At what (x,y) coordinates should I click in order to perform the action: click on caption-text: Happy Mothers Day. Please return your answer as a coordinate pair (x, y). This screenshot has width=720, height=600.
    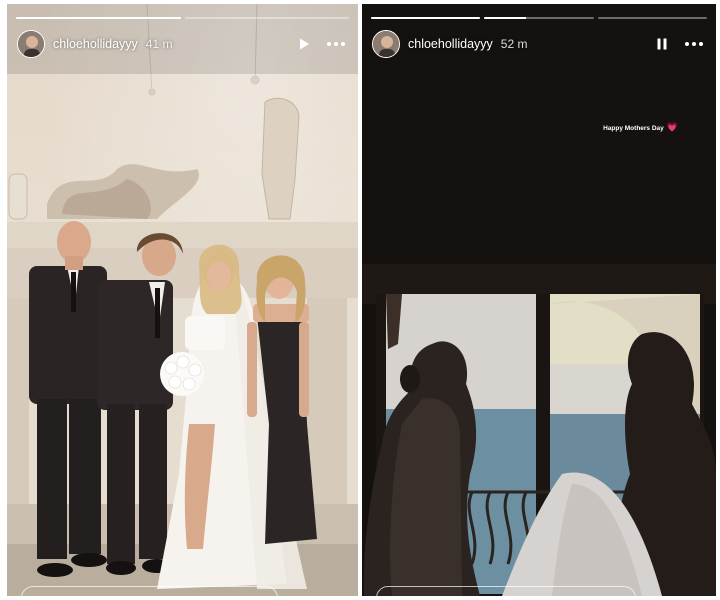
    Looking at the image, I should click on (633, 128).